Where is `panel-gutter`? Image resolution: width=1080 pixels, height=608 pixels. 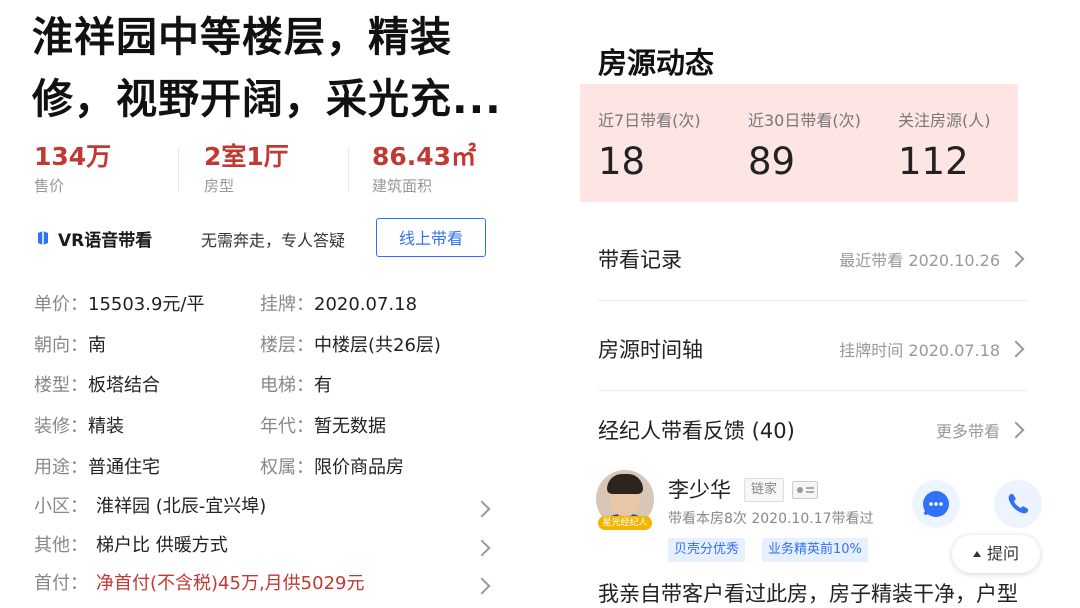 panel-gutter is located at coordinates (550, 298).